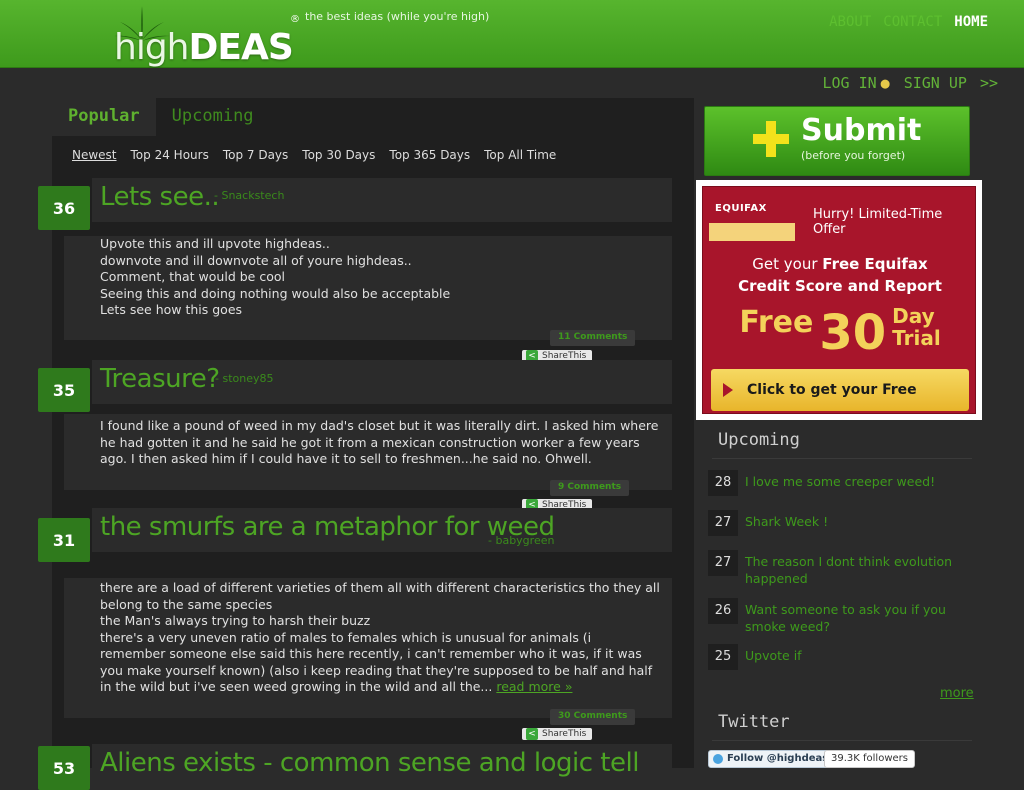 Image resolution: width=1024 pixels, height=790 pixels. Describe the element at coordinates (327, 527) in the screenshot. I see `post-title: the smurfs are a metaphor for weed` at that location.